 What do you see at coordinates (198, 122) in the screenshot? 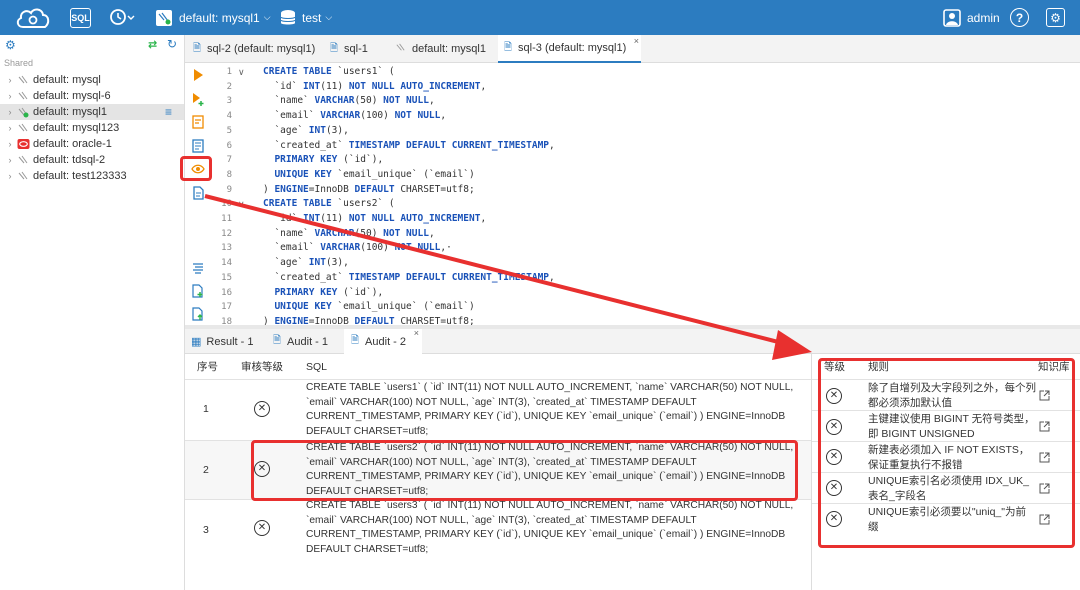
I see `explain-icon` at bounding box center [198, 122].